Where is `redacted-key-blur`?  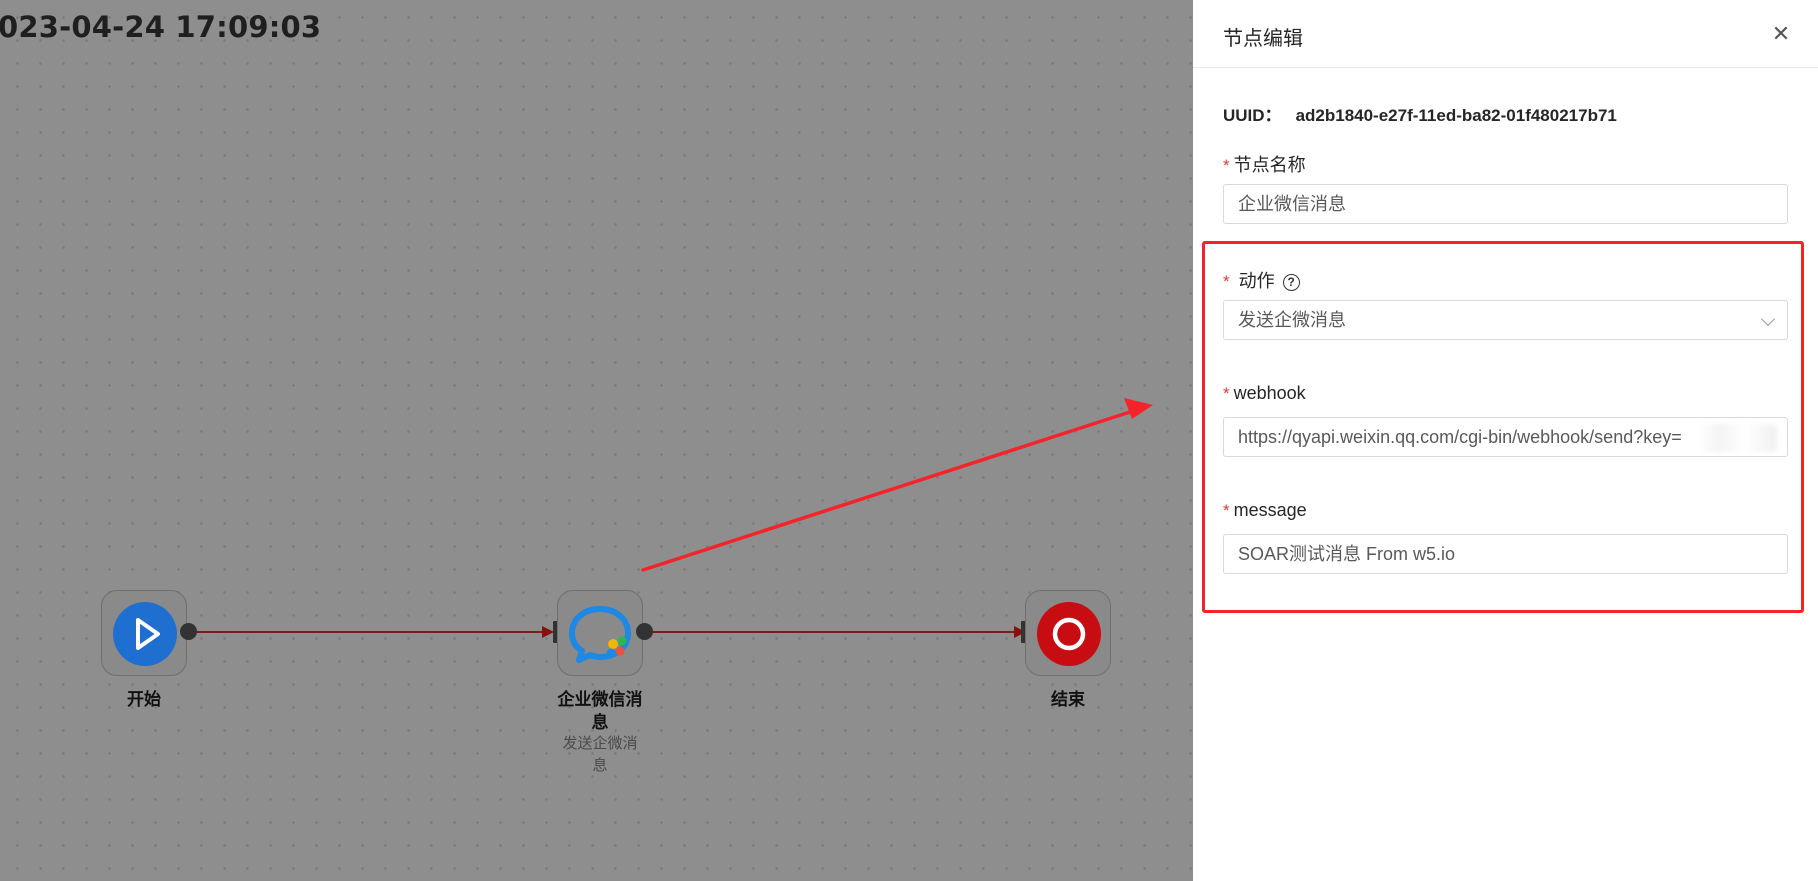 redacted-key-blur is located at coordinates (1738, 438).